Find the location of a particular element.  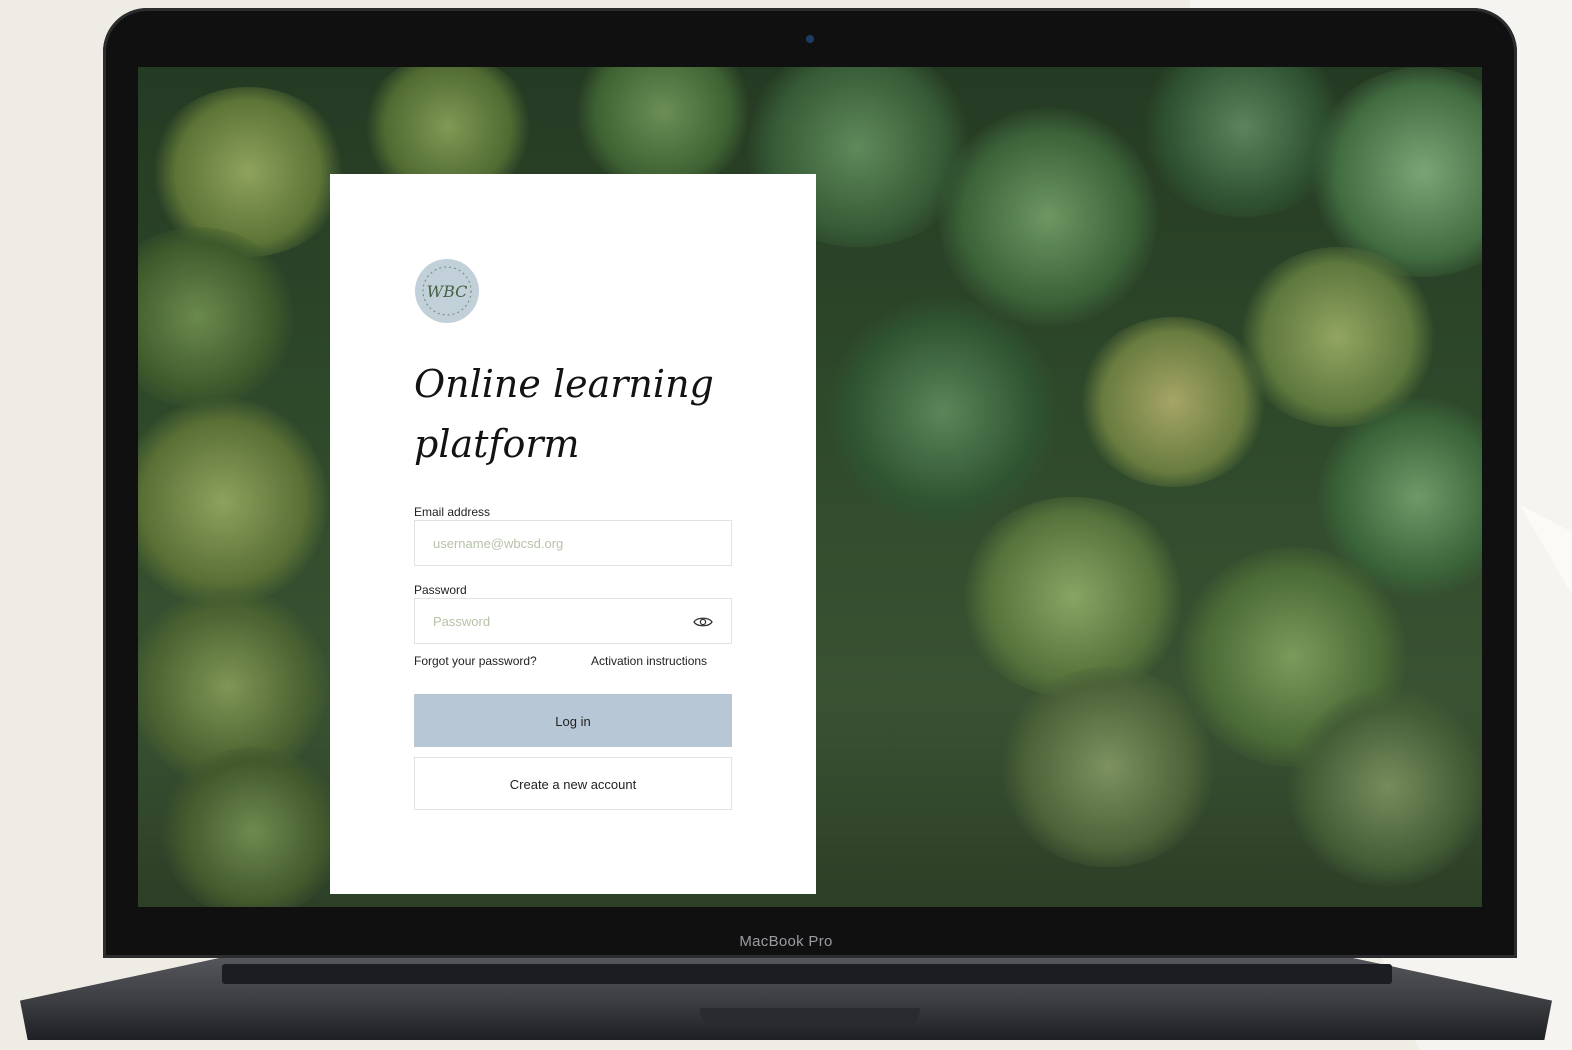

create-account-button: Create a new account is located at coordinates (573, 783).